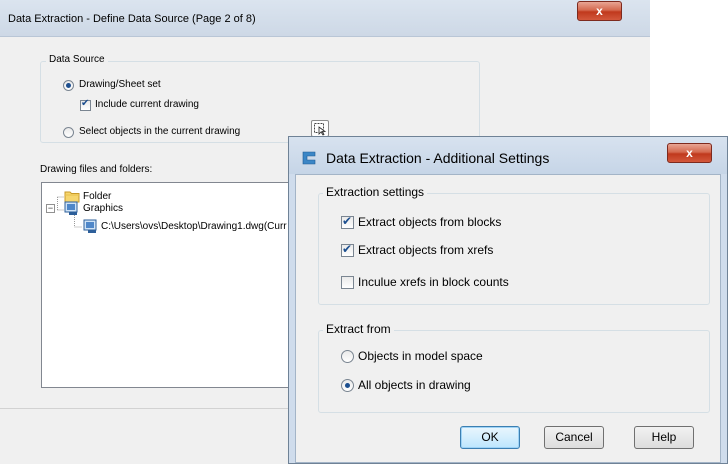 This screenshot has height=464, width=728. What do you see at coordinates (438, 158) in the screenshot?
I see `dialog-title: Data Extraction - Additional Settings` at bounding box center [438, 158].